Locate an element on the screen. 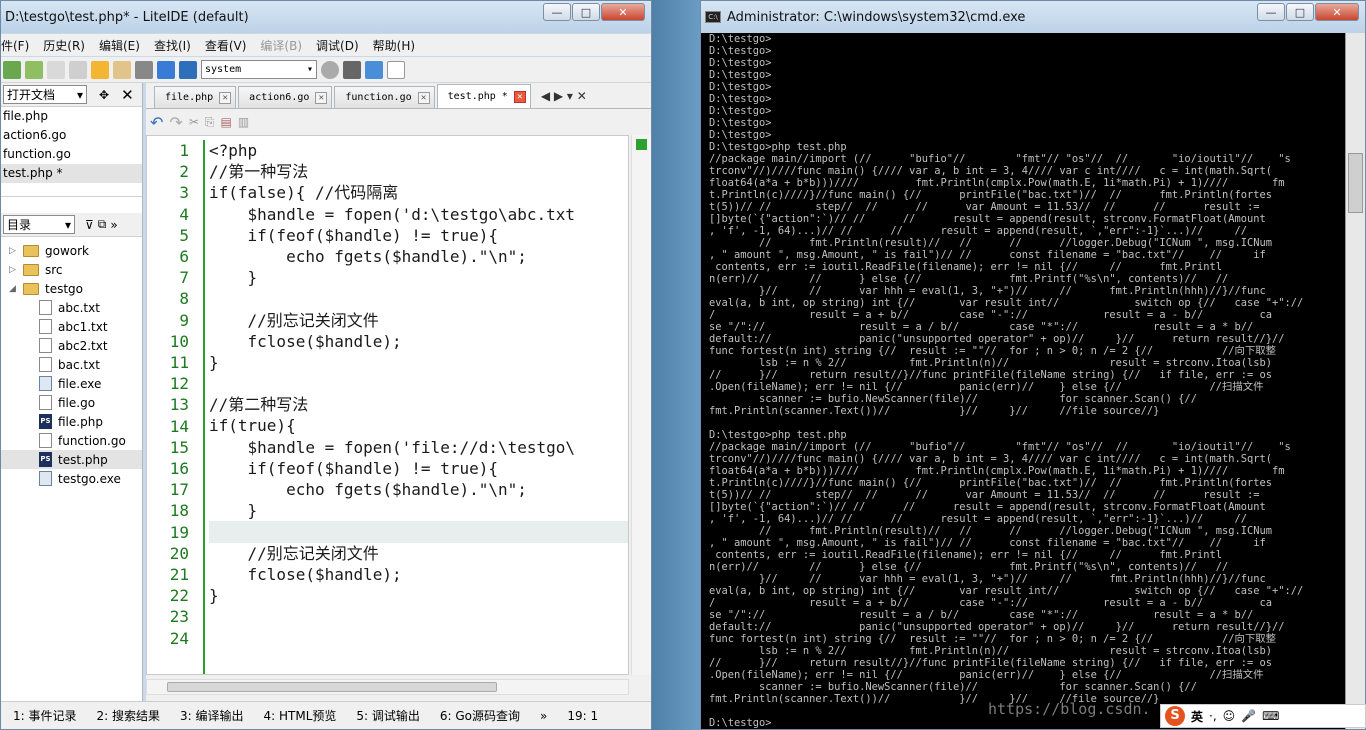  tree-item: function.go is located at coordinates (71, 440).